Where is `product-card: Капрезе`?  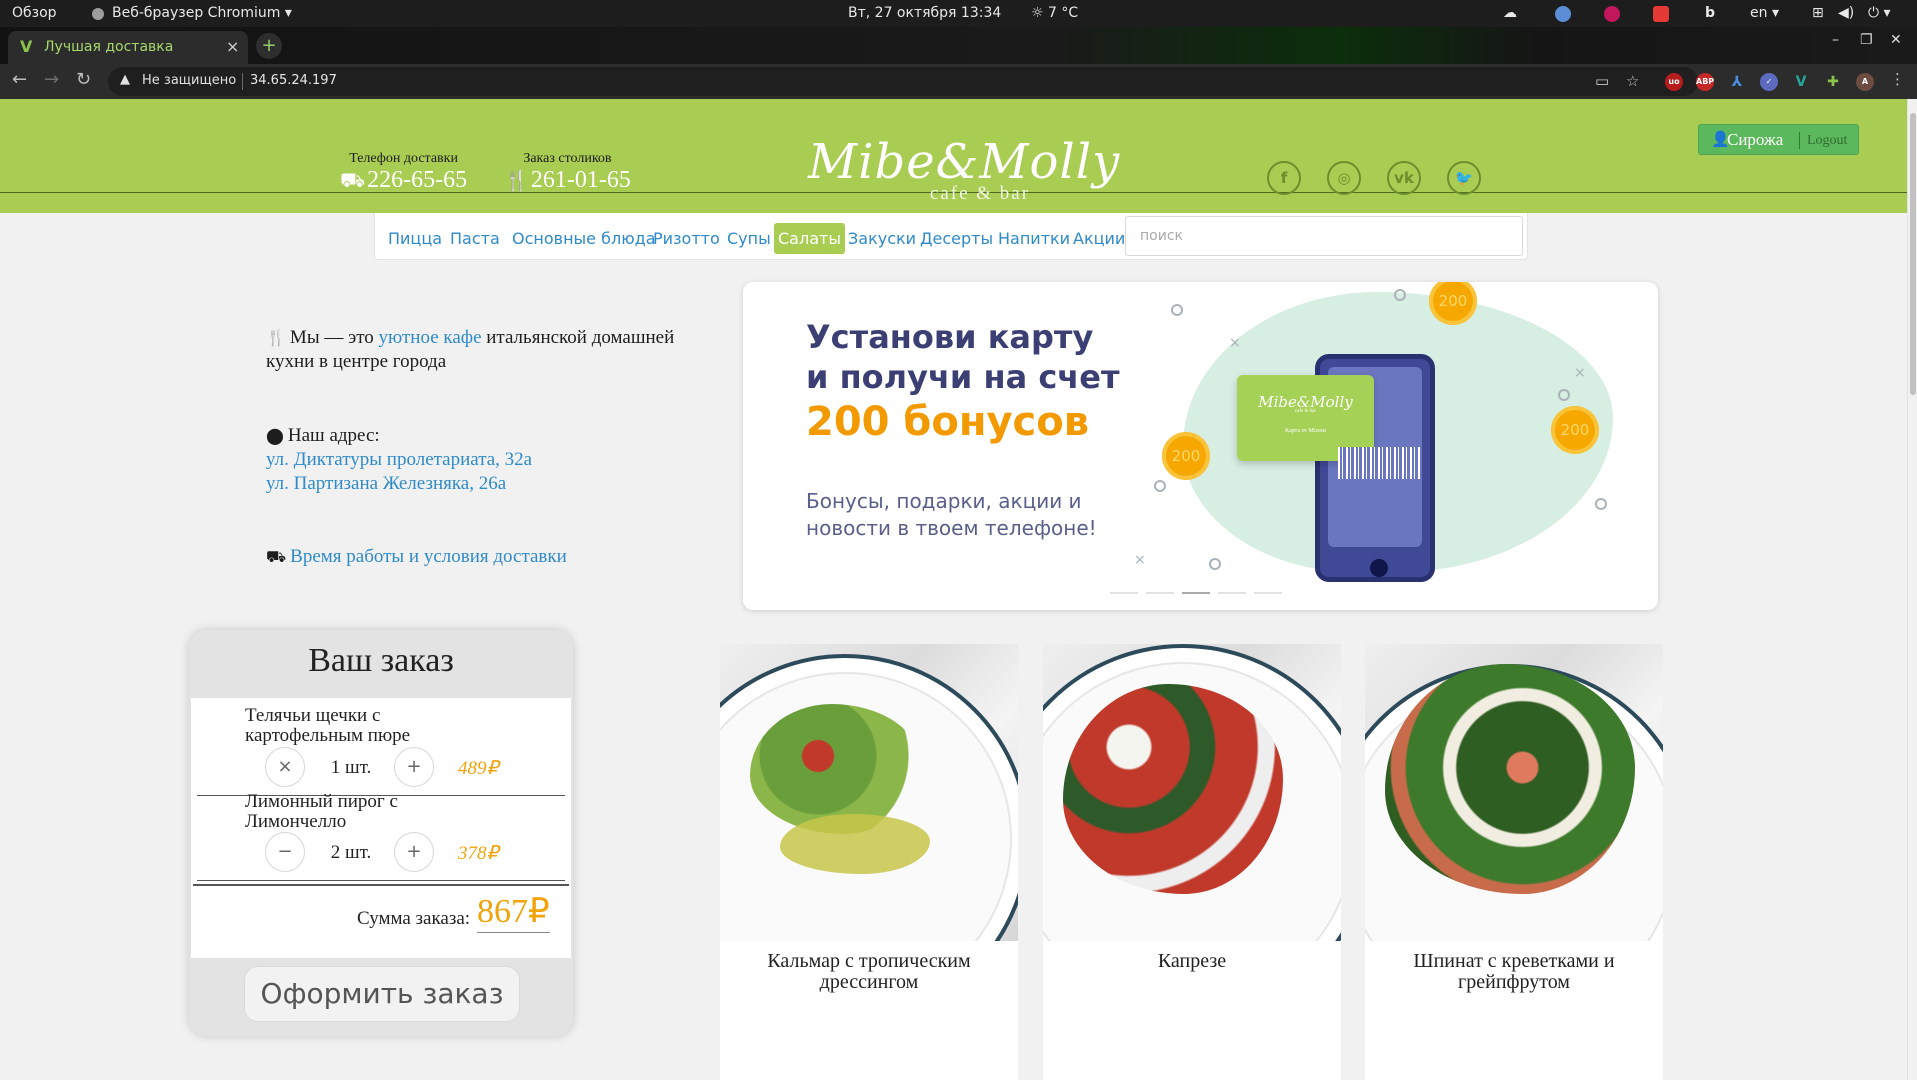
product-card: Капрезе is located at coordinates (1192, 862).